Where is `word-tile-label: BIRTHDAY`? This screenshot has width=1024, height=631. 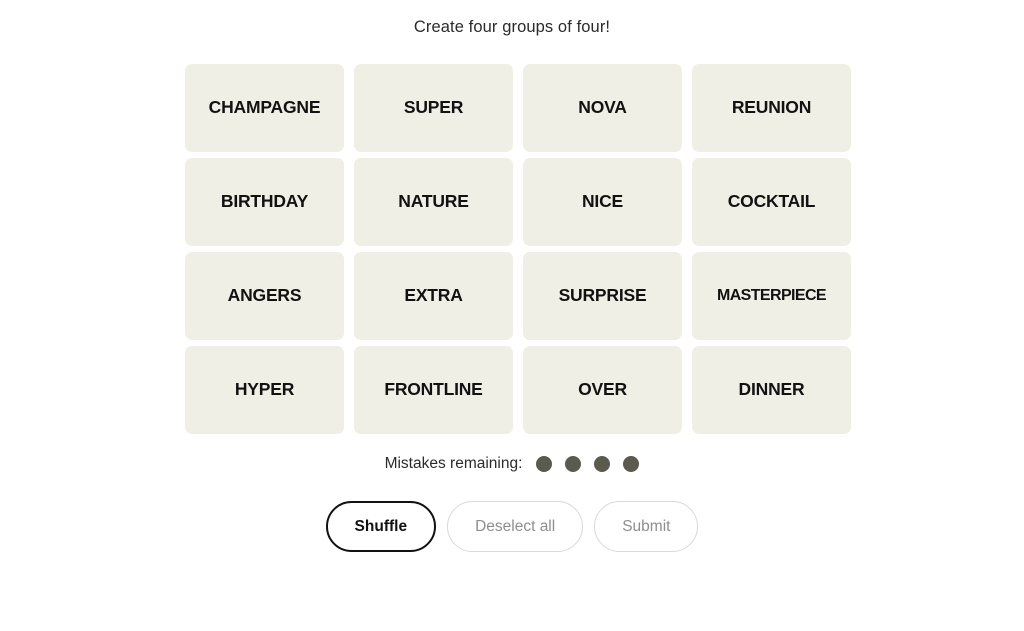 word-tile-label: BIRTHDAY is located at coordinates (264, 201).